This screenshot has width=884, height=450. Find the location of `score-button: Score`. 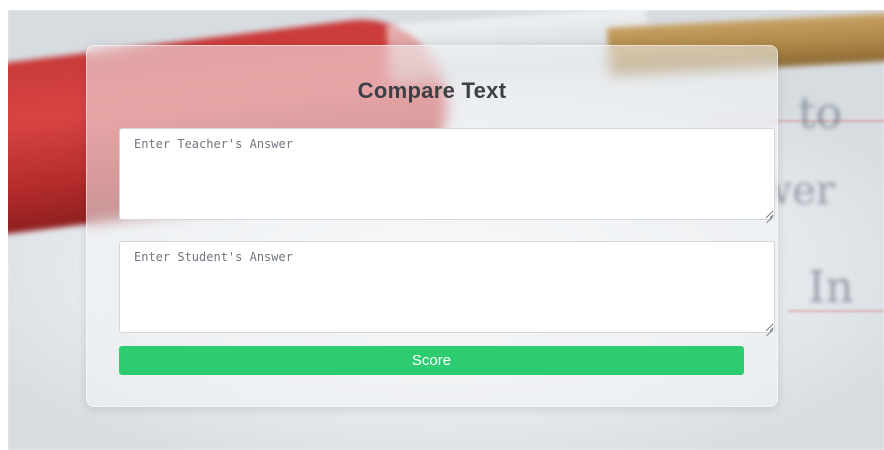

score-button: Score is located at coordinates (431, 360).